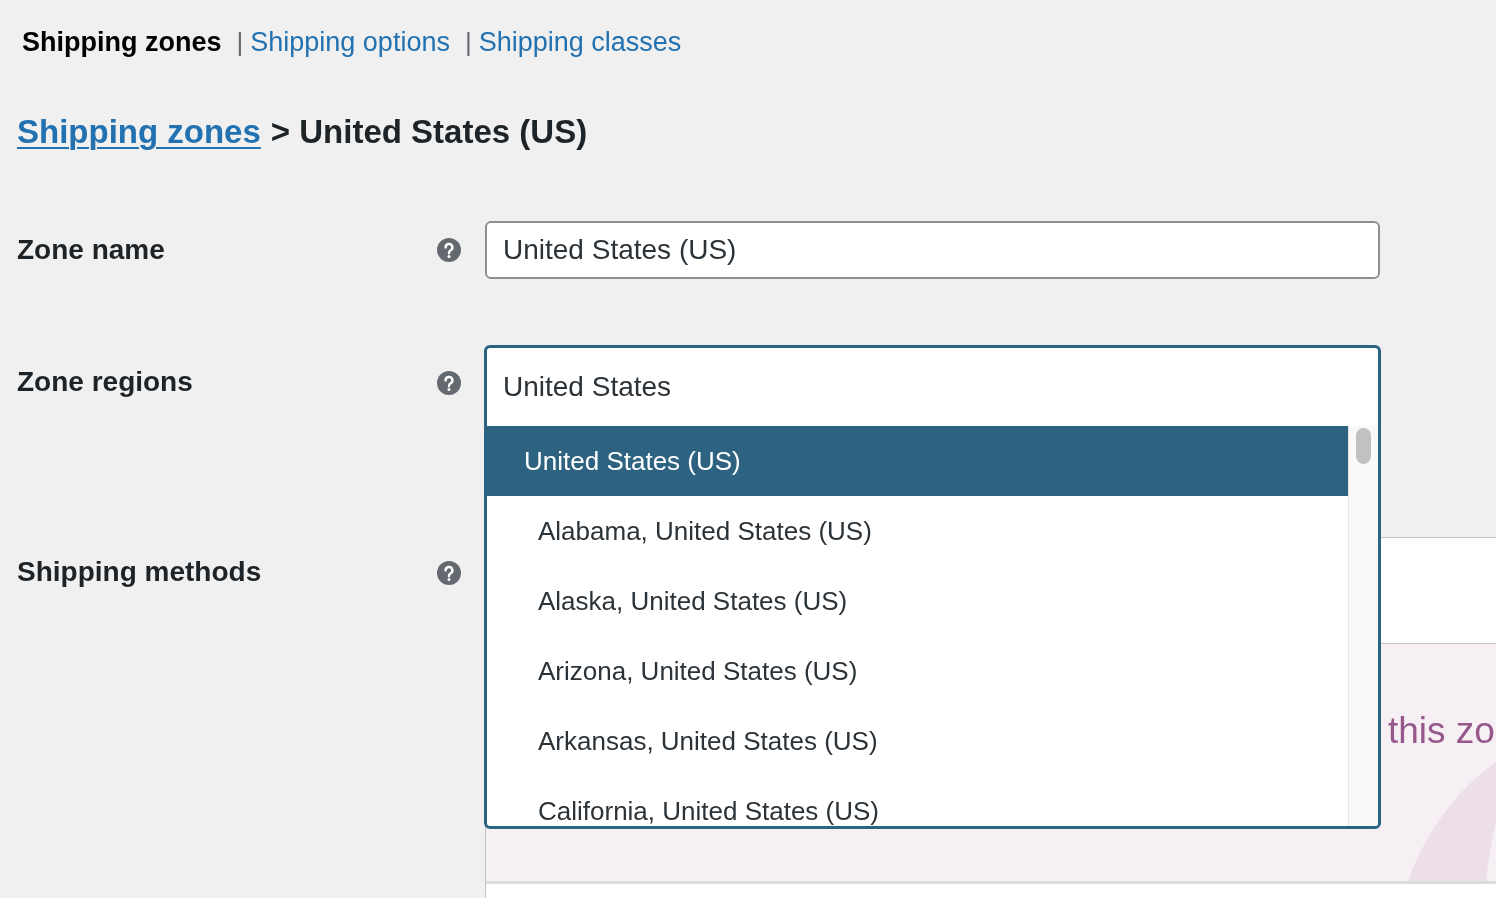  Describe the element at coordinates (917, 800) in the screenshot. I see `dropdown-option: California, United States (US)` at that location.